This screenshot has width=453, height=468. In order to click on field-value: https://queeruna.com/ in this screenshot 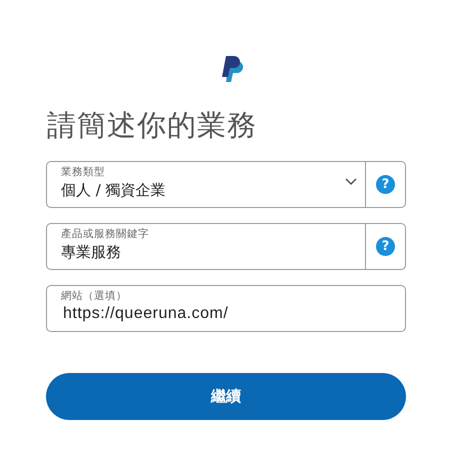, I will do `click(146, 314)`.